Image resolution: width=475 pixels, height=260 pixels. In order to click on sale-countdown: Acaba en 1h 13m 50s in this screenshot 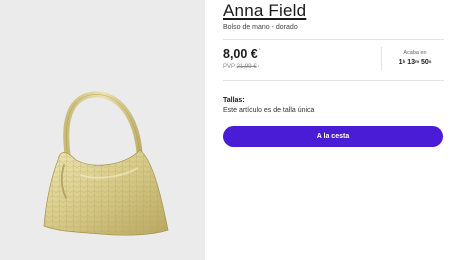, I will do `click(415, 58)`.